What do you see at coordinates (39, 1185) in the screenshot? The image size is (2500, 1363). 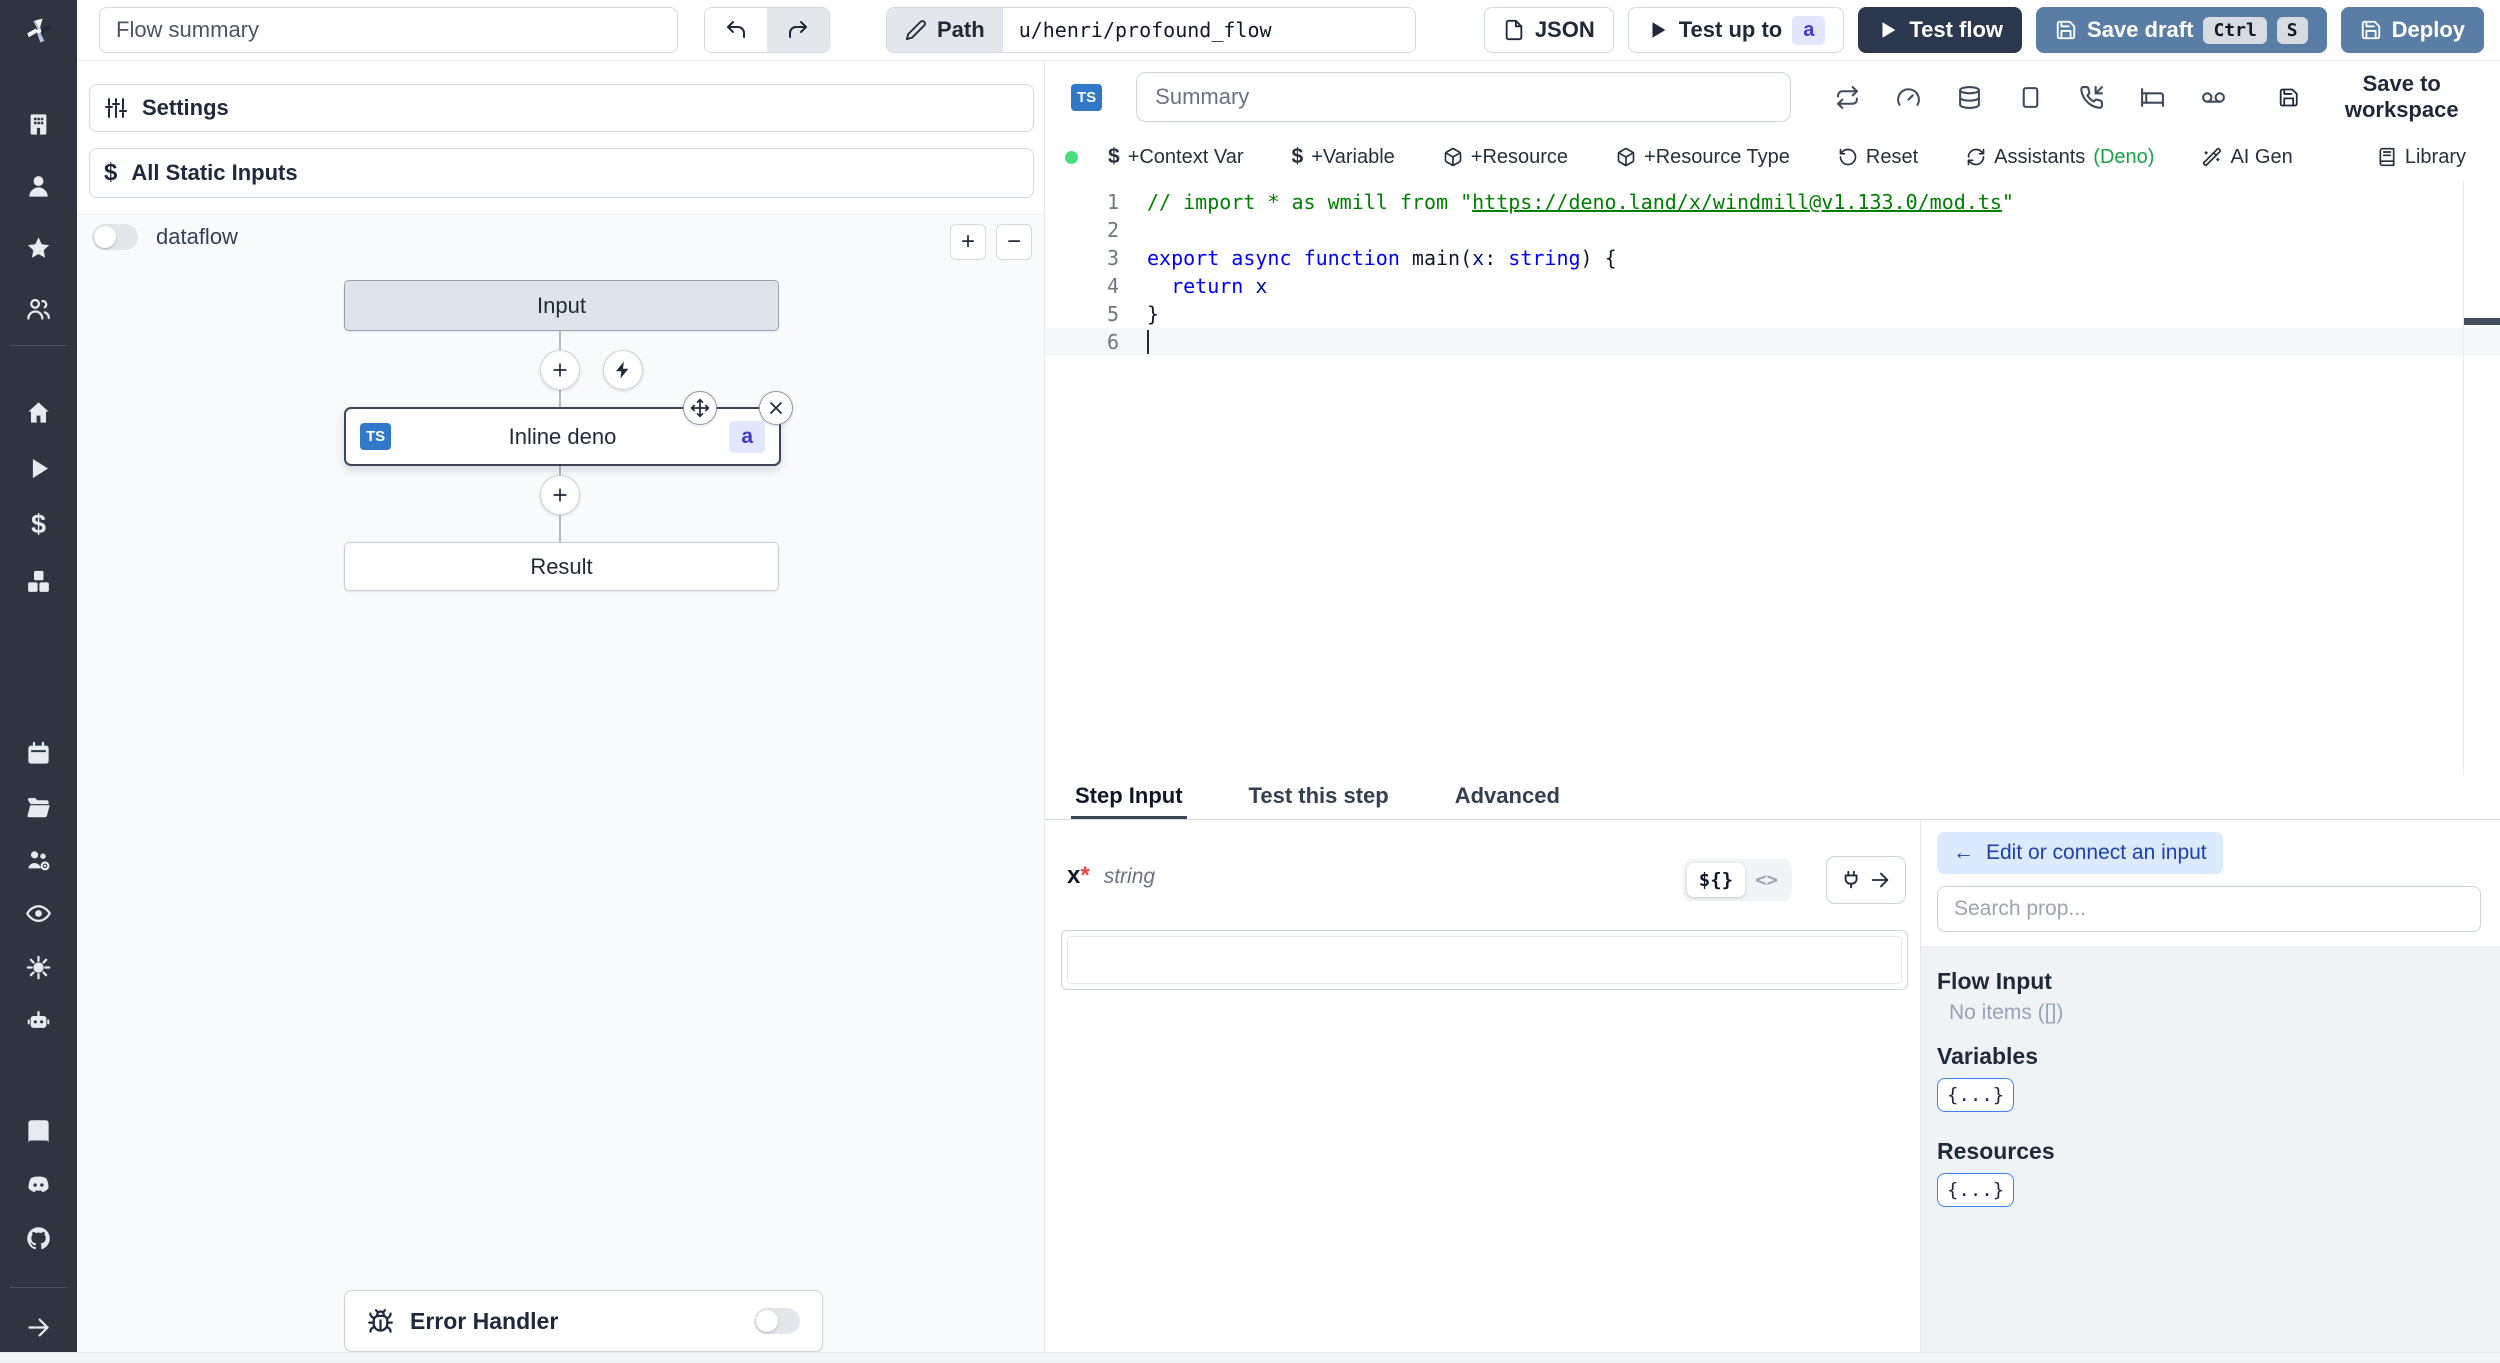 I see `discord-icon` at bounding box center [39, 1185].